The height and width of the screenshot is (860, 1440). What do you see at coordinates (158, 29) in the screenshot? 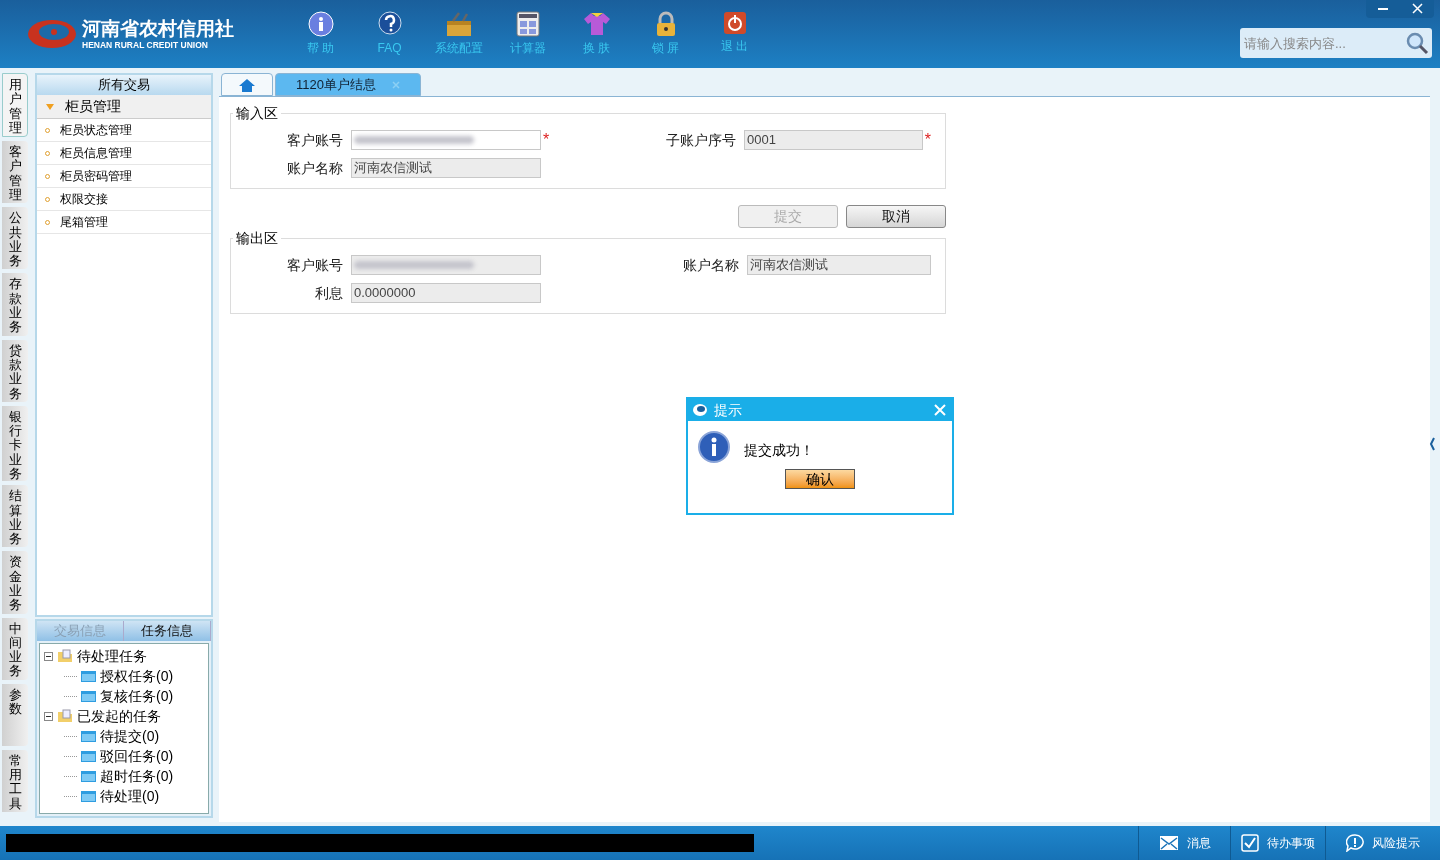
I see `logo-title: 河南省农村信用社` at bounding box center [158, 29].